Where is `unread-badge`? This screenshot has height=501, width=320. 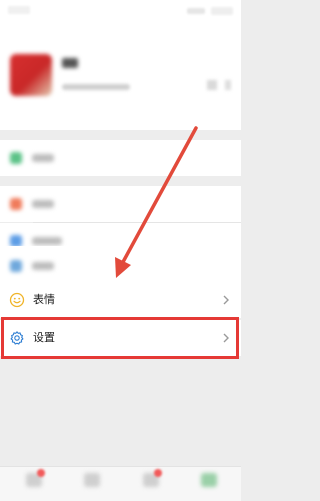
unread-badge is located at coordinates (41, 473).